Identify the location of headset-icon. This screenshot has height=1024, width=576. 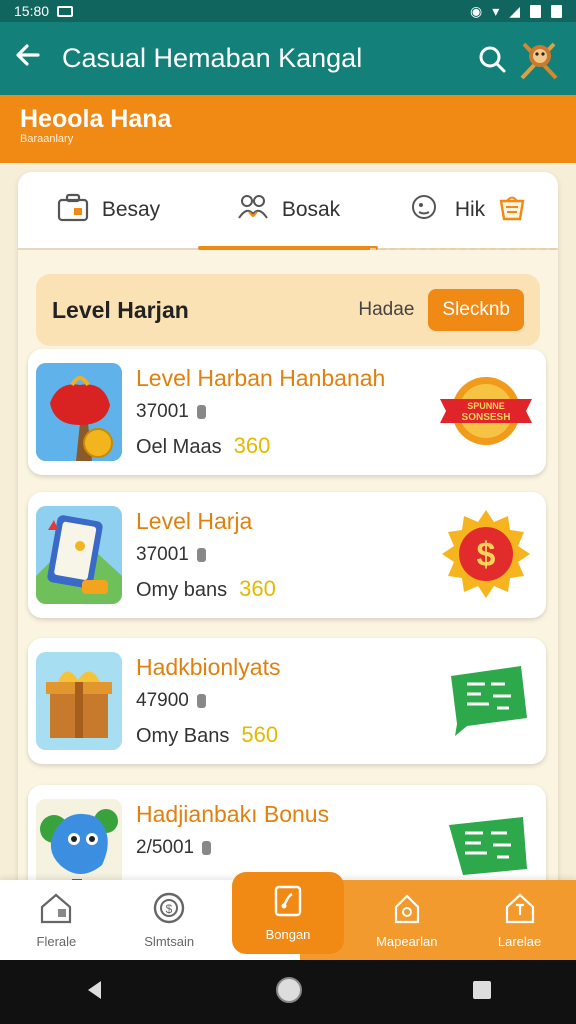
(426, 210).